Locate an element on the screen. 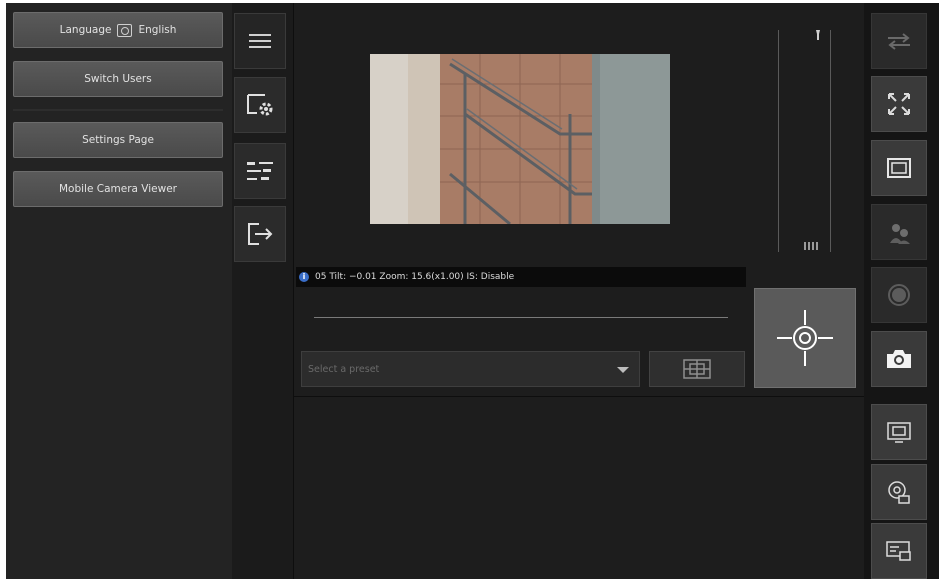  display-settings-icon is located at coordinates (898, 551).